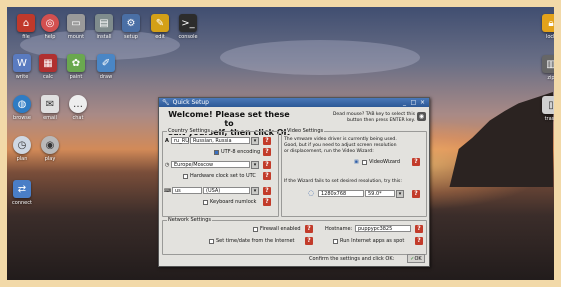  I want to click on draw-icon: ✐, so click(106, 63).